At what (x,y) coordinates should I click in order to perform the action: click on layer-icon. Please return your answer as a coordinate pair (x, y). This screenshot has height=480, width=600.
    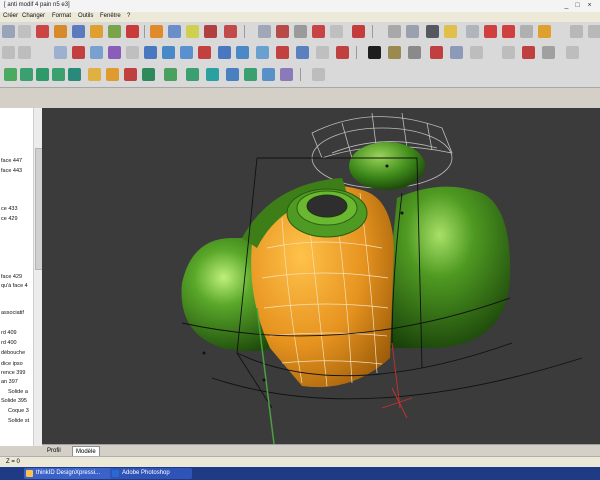
    Looking at the image, I should click on (374, 52).